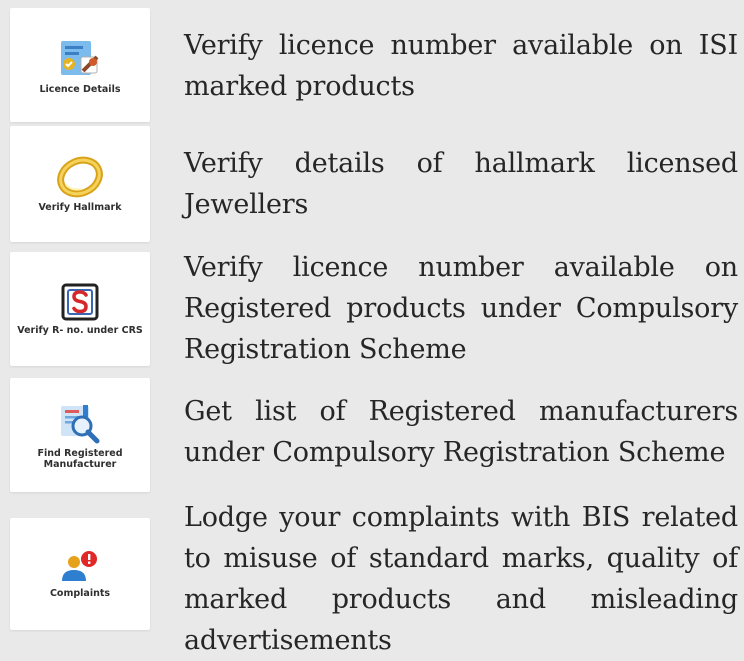 Image resolution: width=744 pixels, height=661 pixels. What do you see at coordinates (80, 89) in the screenshot?
I see `licence-details-label: Licence Details` at bounding box center [80, 89].